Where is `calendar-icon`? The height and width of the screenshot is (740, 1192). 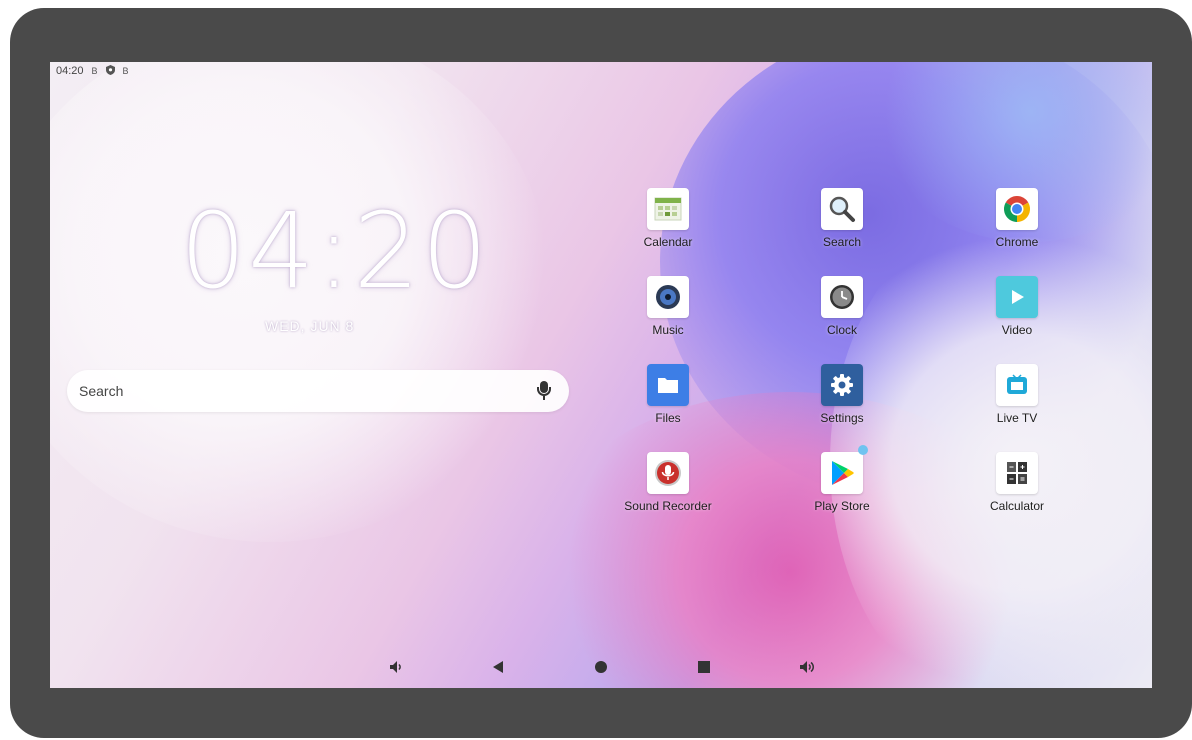 calendar-icon is located at coordinates (668, 209).